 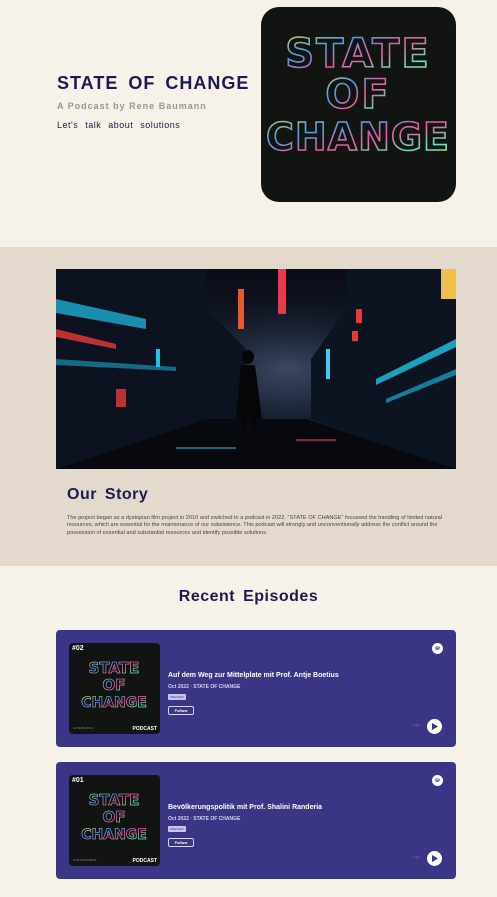 What do you see at coordinates (248, 596) in the screenshot?
I see `recent-episodes-heading: Recent Episodes` at bounding box center [248, 596].